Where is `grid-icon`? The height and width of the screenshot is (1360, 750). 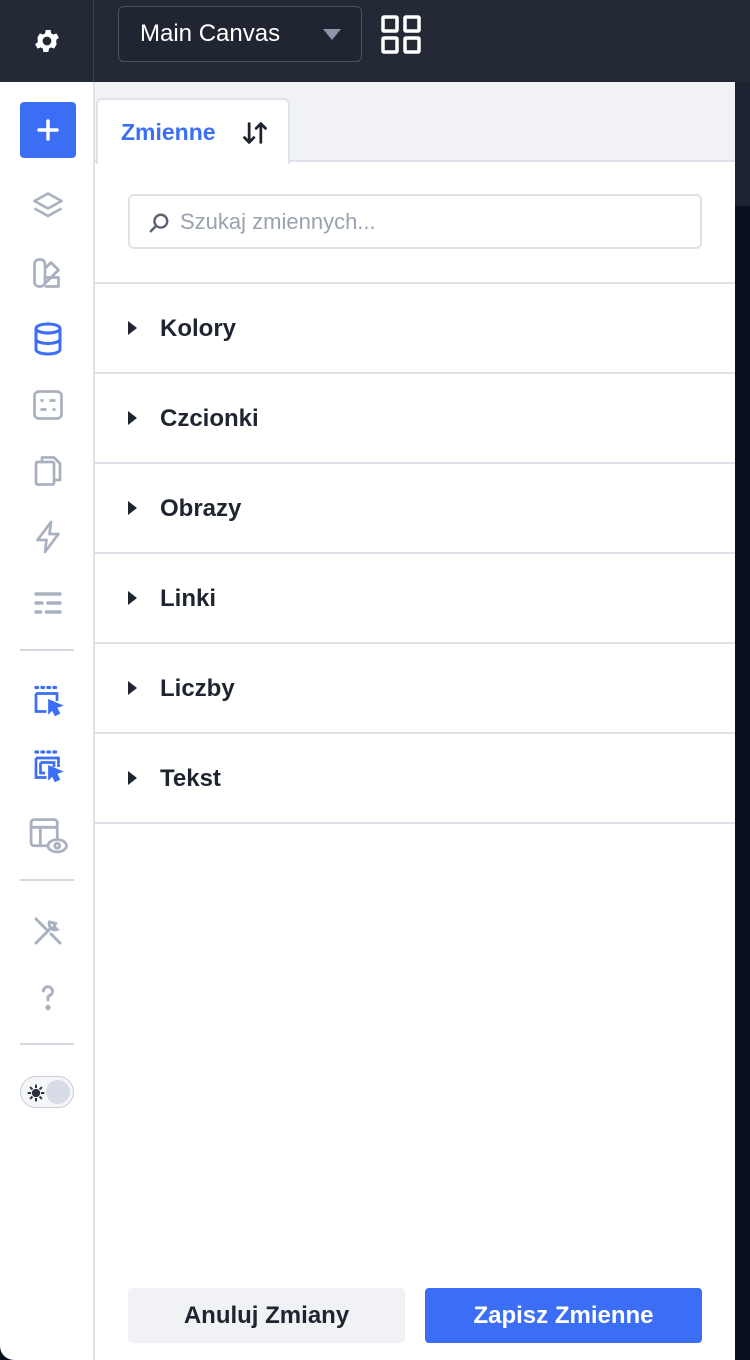 grid-icon is located at coordinates (401, 34).